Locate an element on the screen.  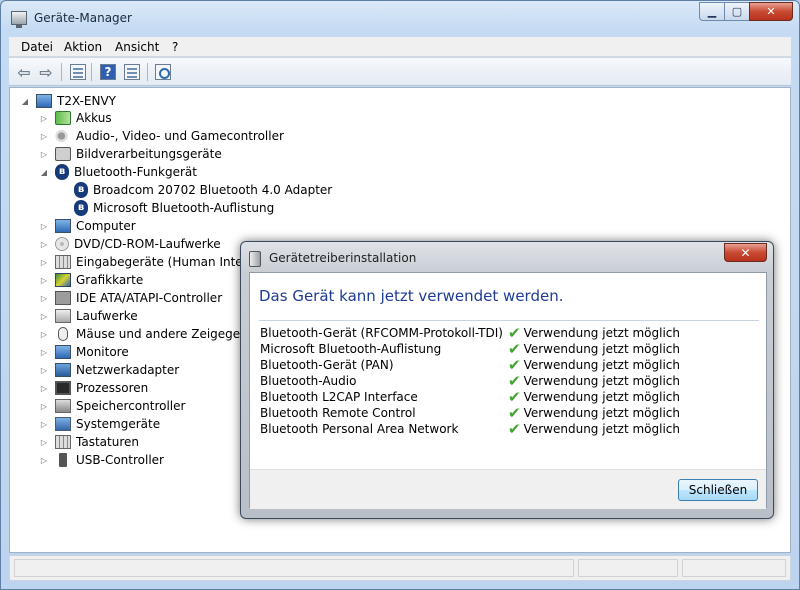
caption-buttons: ▁ ▢ ✕ is located at coordinates (746, 12).